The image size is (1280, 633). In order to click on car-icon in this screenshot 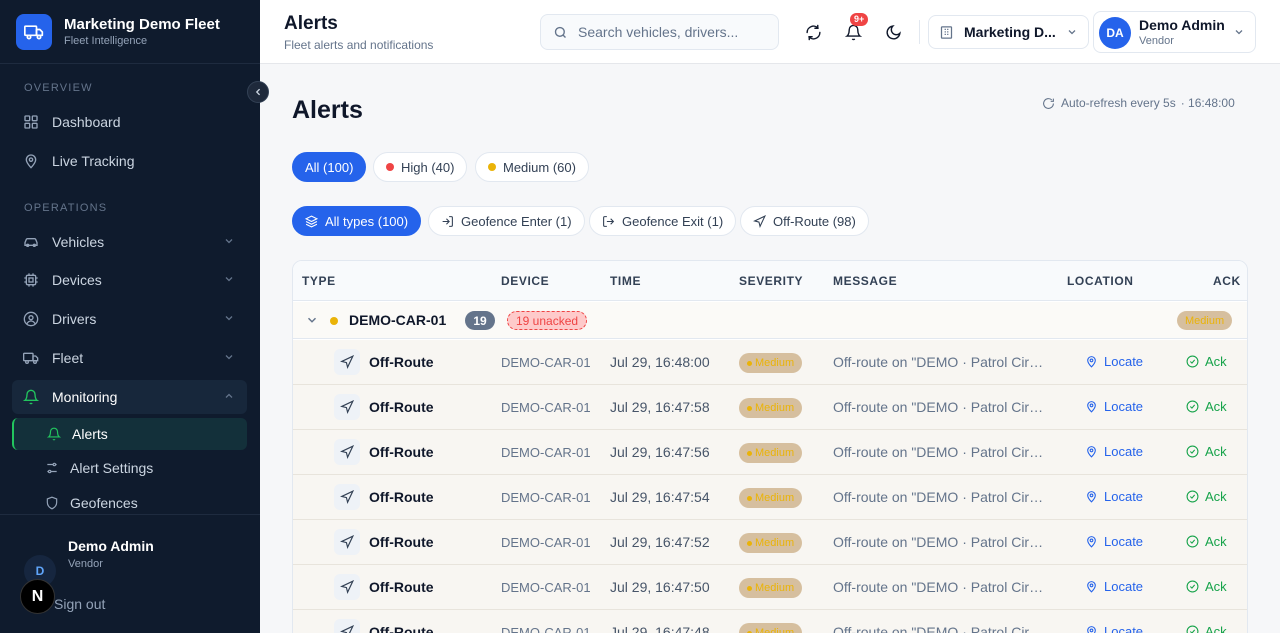, I will do `click(31, 242)`.